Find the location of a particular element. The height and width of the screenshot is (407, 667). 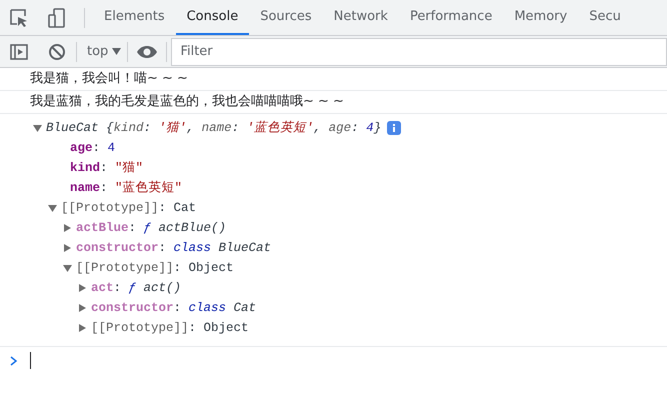

panel-tab: Secu is located at coordinates (605, 17).